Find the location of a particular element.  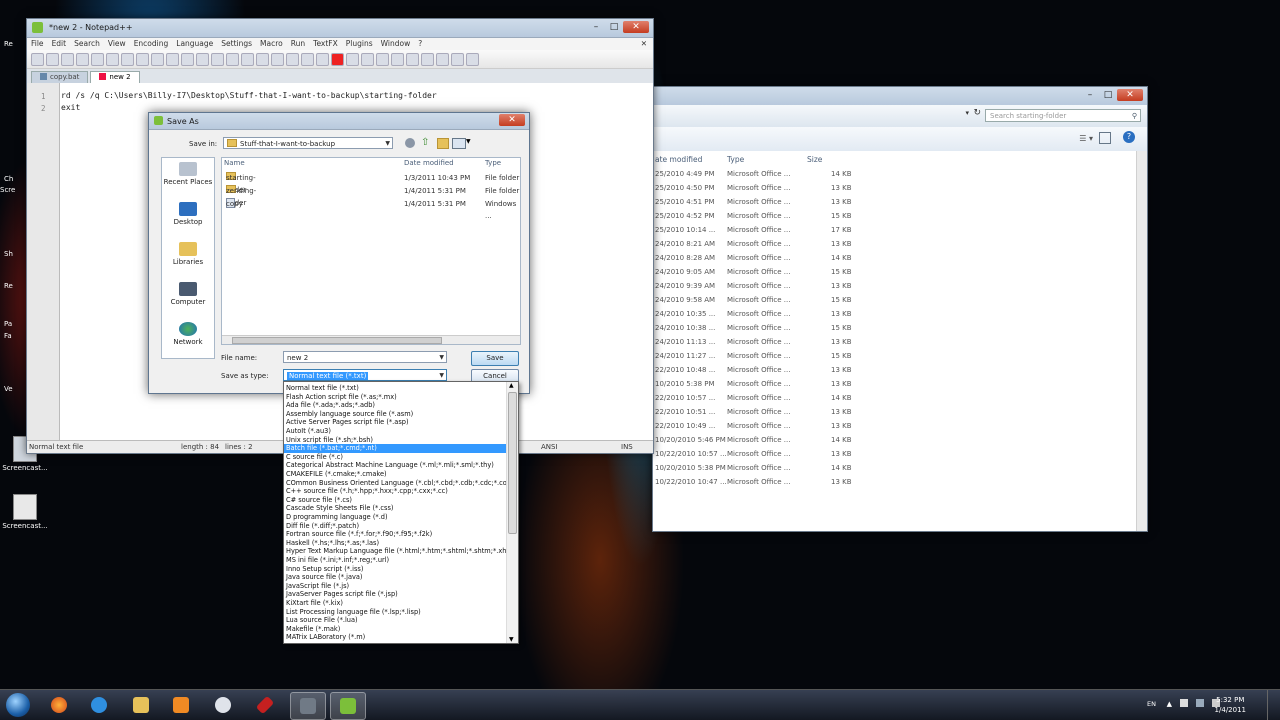

desktop-edge-icon: Pa is located at coordinates (11, 325).